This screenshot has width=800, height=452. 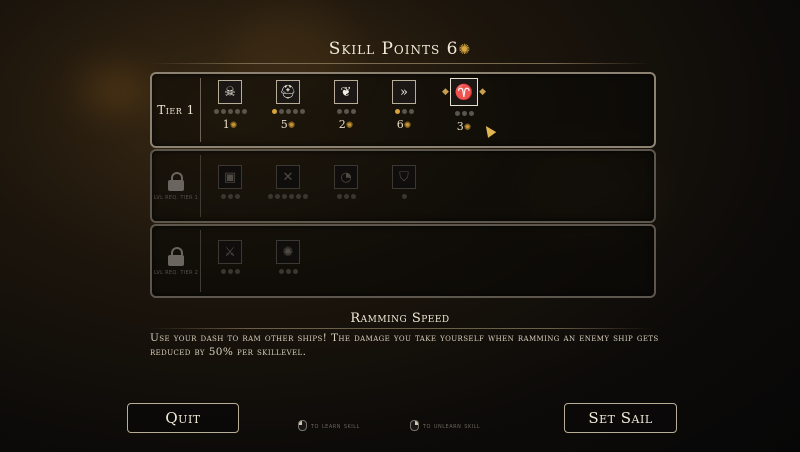 I want to click on skill-slot: ♈ ◆ ◆ 3✺, so click(x=464, y=105).